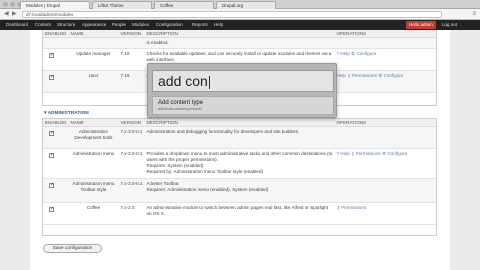 The height and width of the screenshot is (270, 480). I want to click on module-name: Administration Development tools, so click(93, 137).